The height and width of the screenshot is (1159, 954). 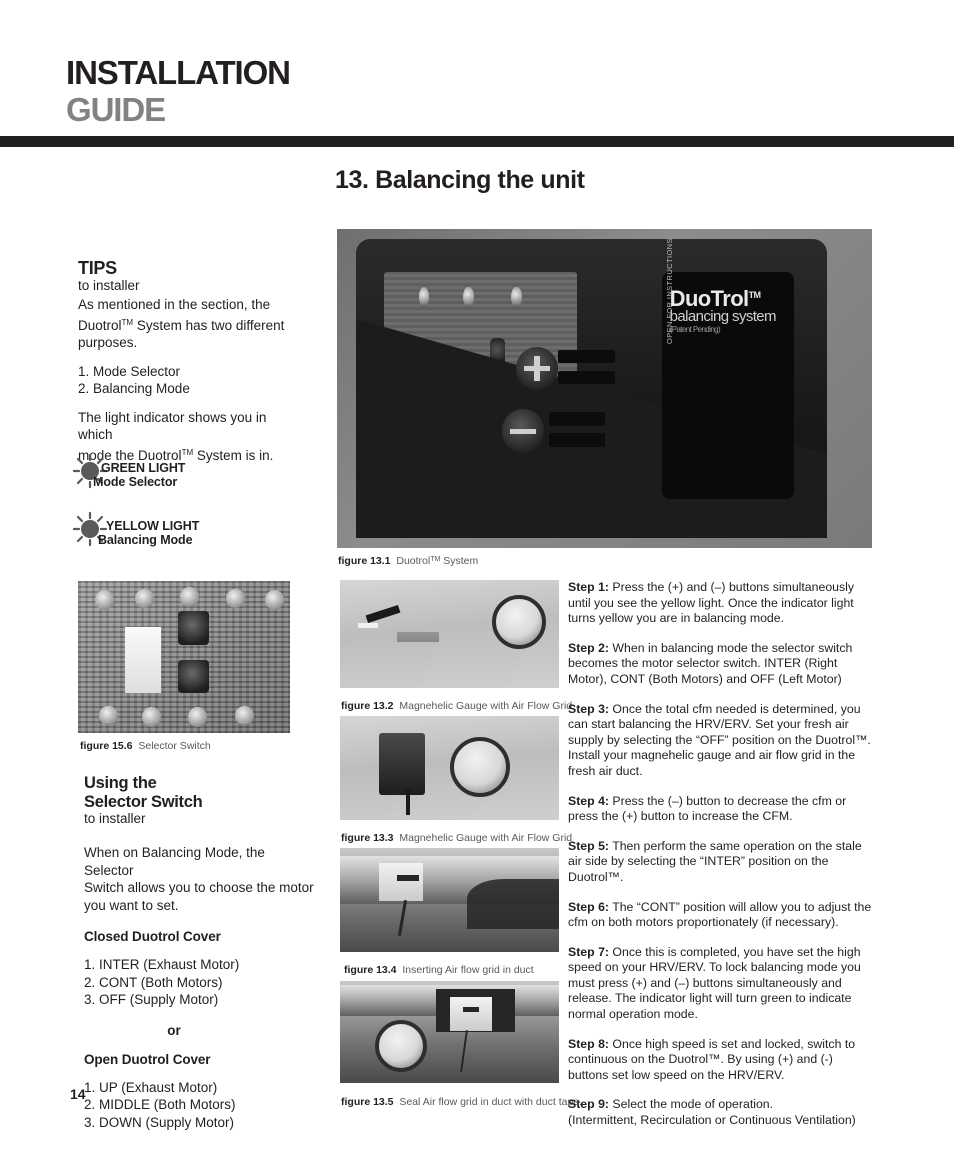 I want to click on magnehelic-gauge-photo-b, so click(x=449, y=768).